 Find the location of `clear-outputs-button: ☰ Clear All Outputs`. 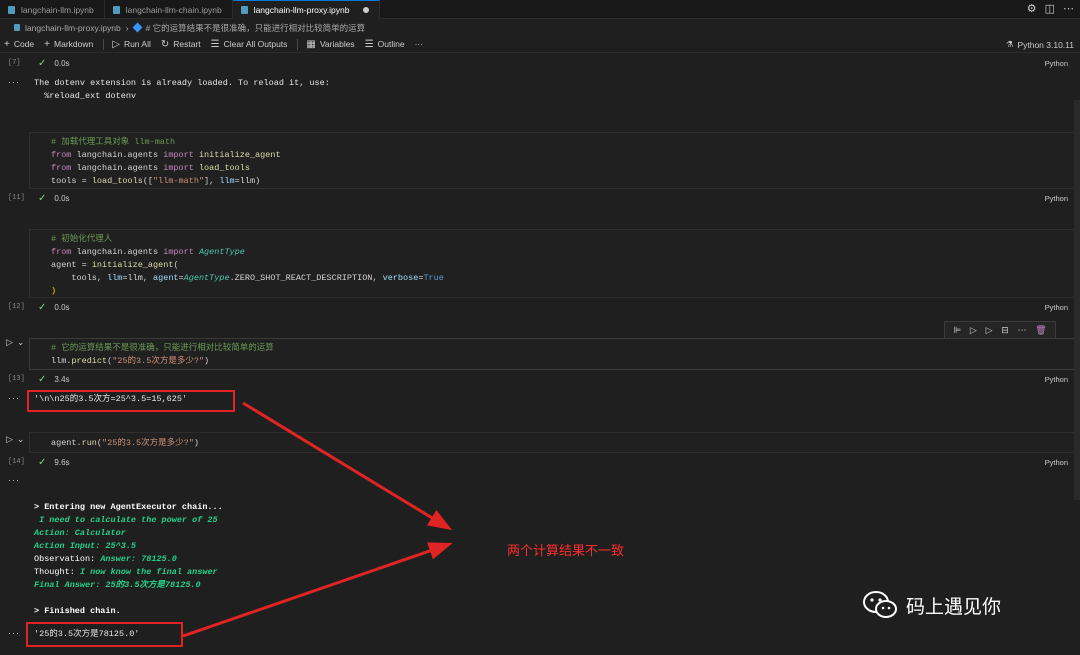

clear-outputs-button: ☰ Clear All Outputs is located at coordinates (249, 44).